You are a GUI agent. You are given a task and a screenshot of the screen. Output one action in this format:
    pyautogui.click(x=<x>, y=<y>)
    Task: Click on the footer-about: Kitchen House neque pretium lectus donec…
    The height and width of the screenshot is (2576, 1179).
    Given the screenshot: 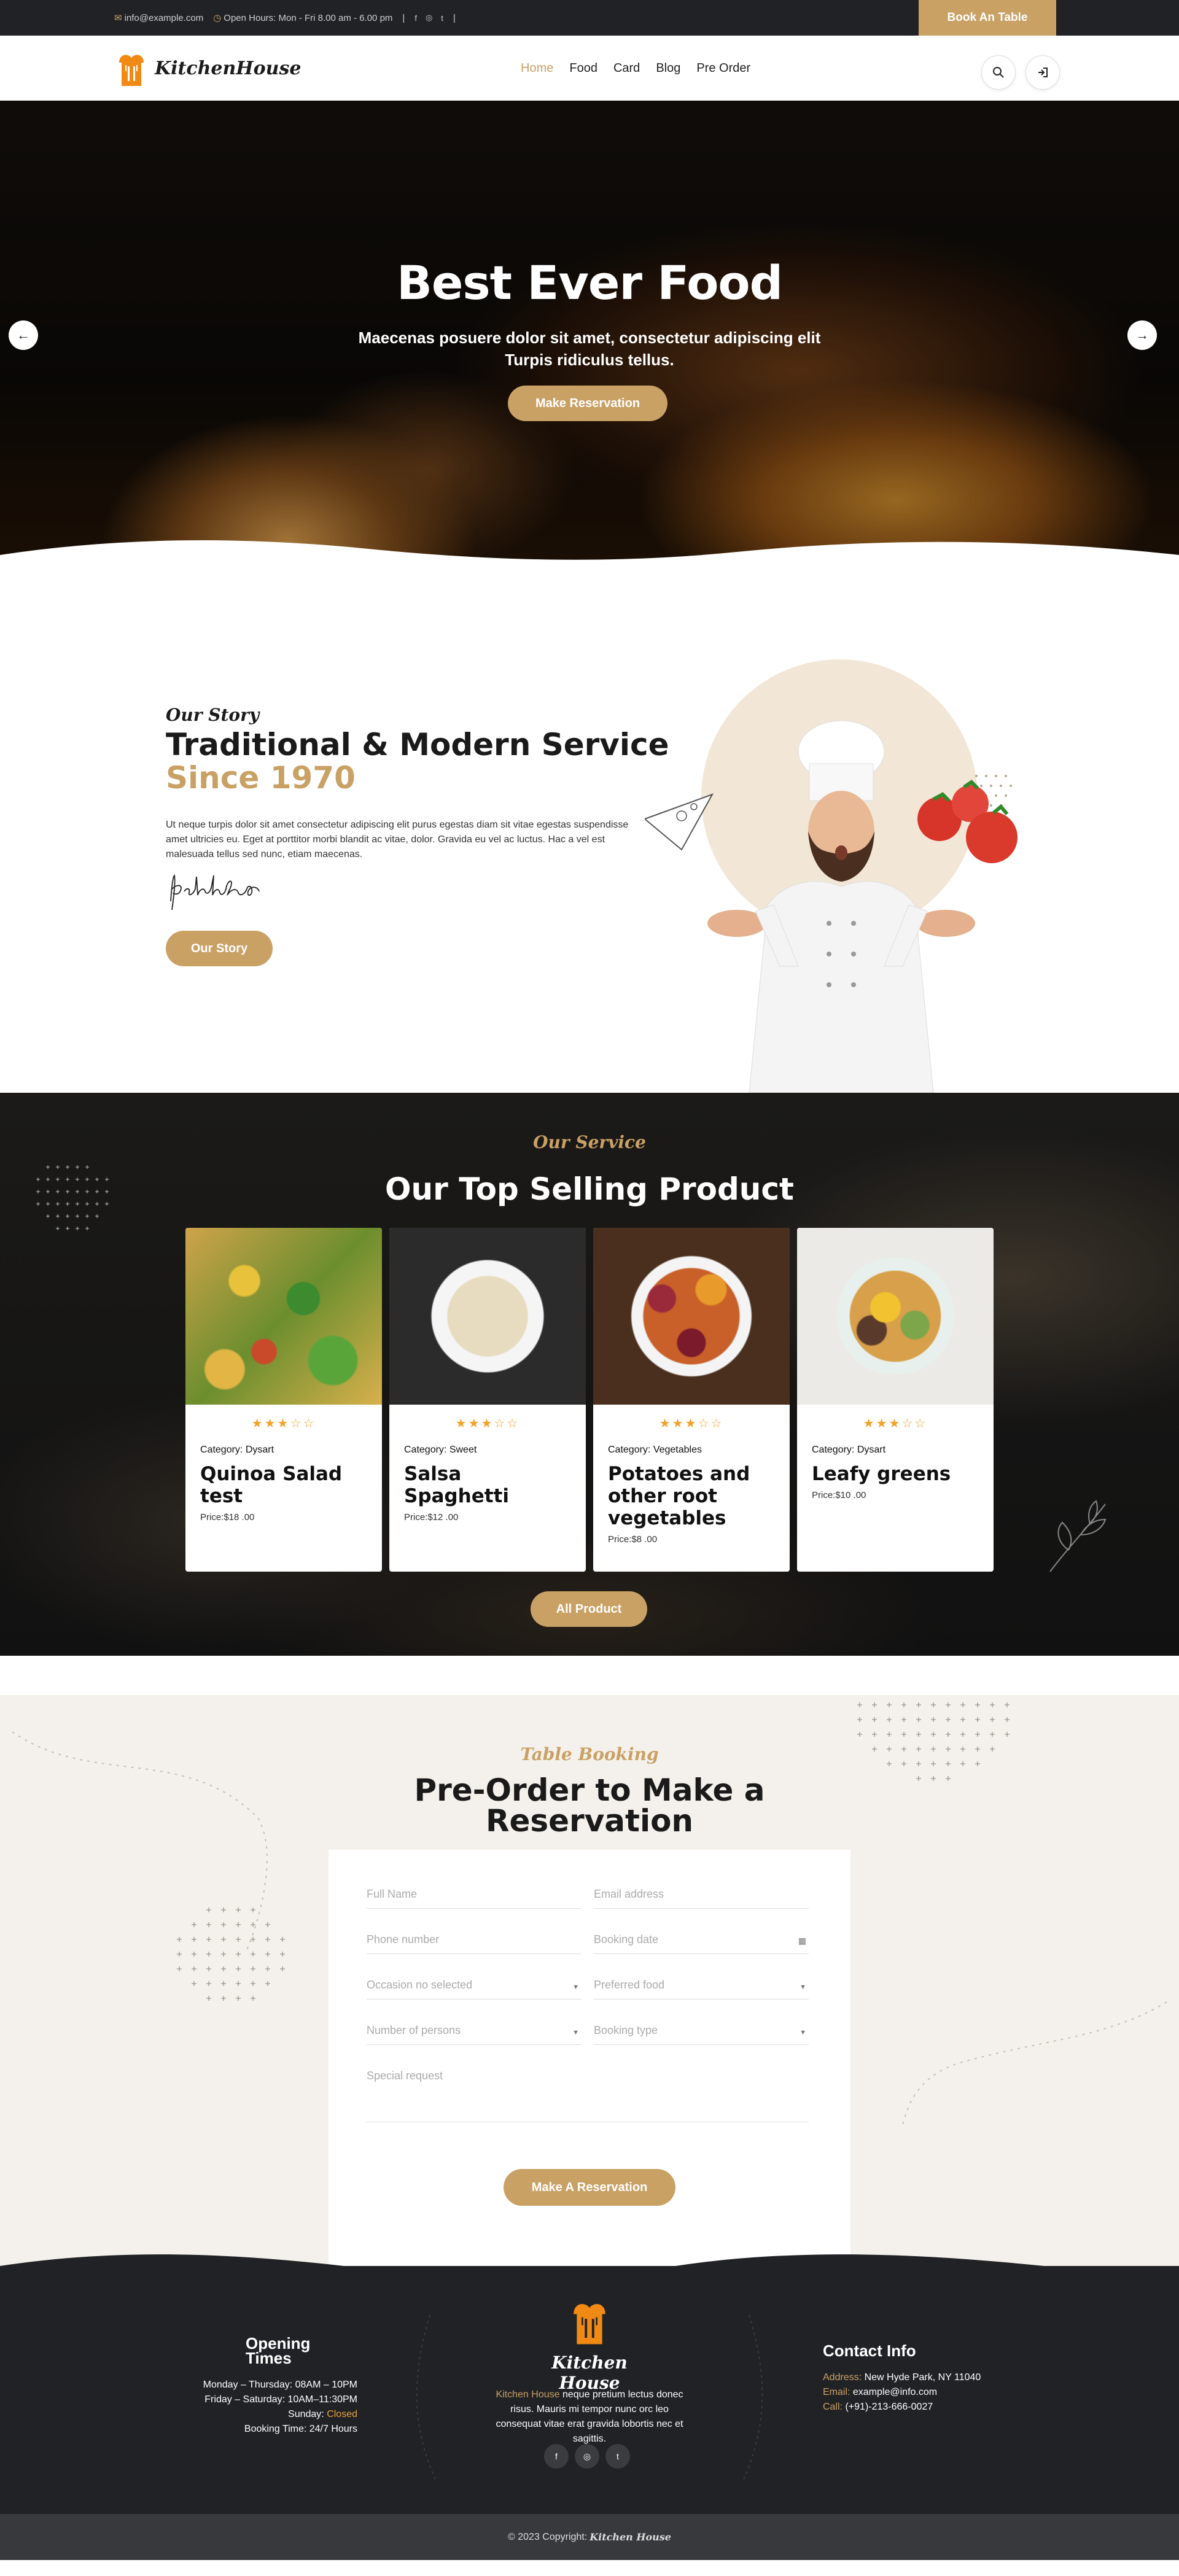 What is the action you would take?
    pyautogui.click(x=589, y=2416)
    